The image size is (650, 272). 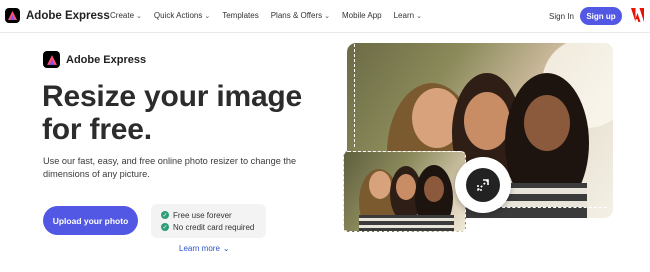 What do you see at coordinates (178, 15) in the screenshot?
I see `menu-item-label: Quick Actions` at bounding box center [178, 15].